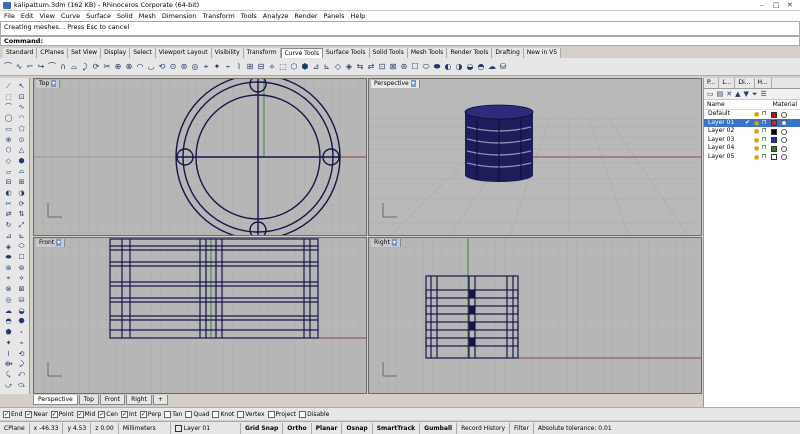  Describe the element at coordinates (8, 140) in the screenshot. I see `left-tool-icon: ⊕` at that location.